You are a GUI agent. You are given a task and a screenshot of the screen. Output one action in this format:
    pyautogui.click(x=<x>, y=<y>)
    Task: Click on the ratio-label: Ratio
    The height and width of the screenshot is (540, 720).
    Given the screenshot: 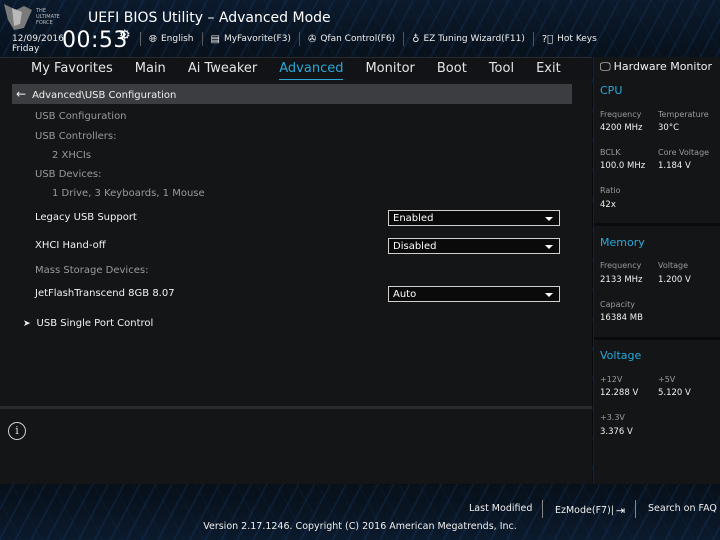 What is the action you would take?
    pyautogui.click(x=610, y=190)
    